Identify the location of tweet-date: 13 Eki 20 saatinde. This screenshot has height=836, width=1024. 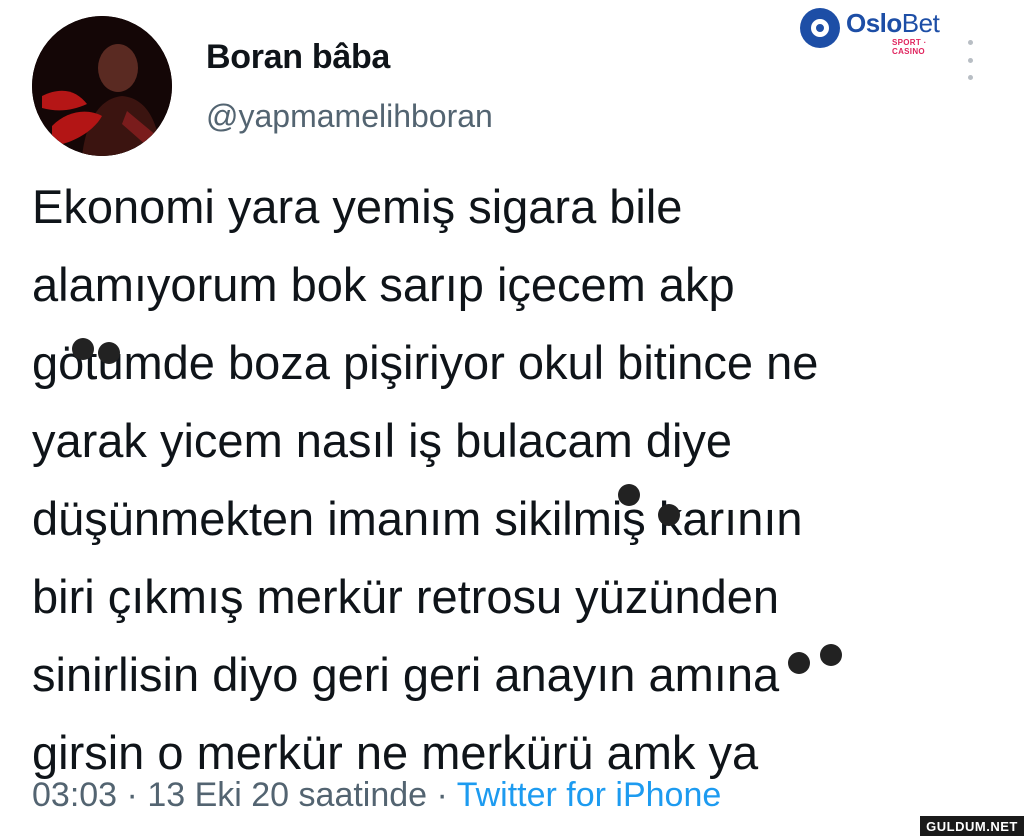
(287, 795).